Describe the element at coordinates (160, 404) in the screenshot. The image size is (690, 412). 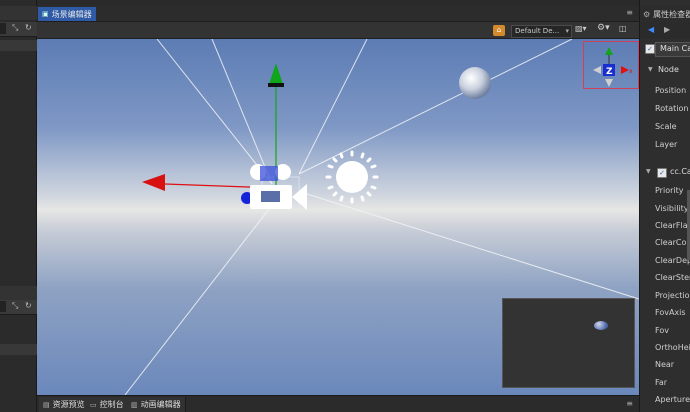
I see `tab-label: 动画编辑器` at that location.